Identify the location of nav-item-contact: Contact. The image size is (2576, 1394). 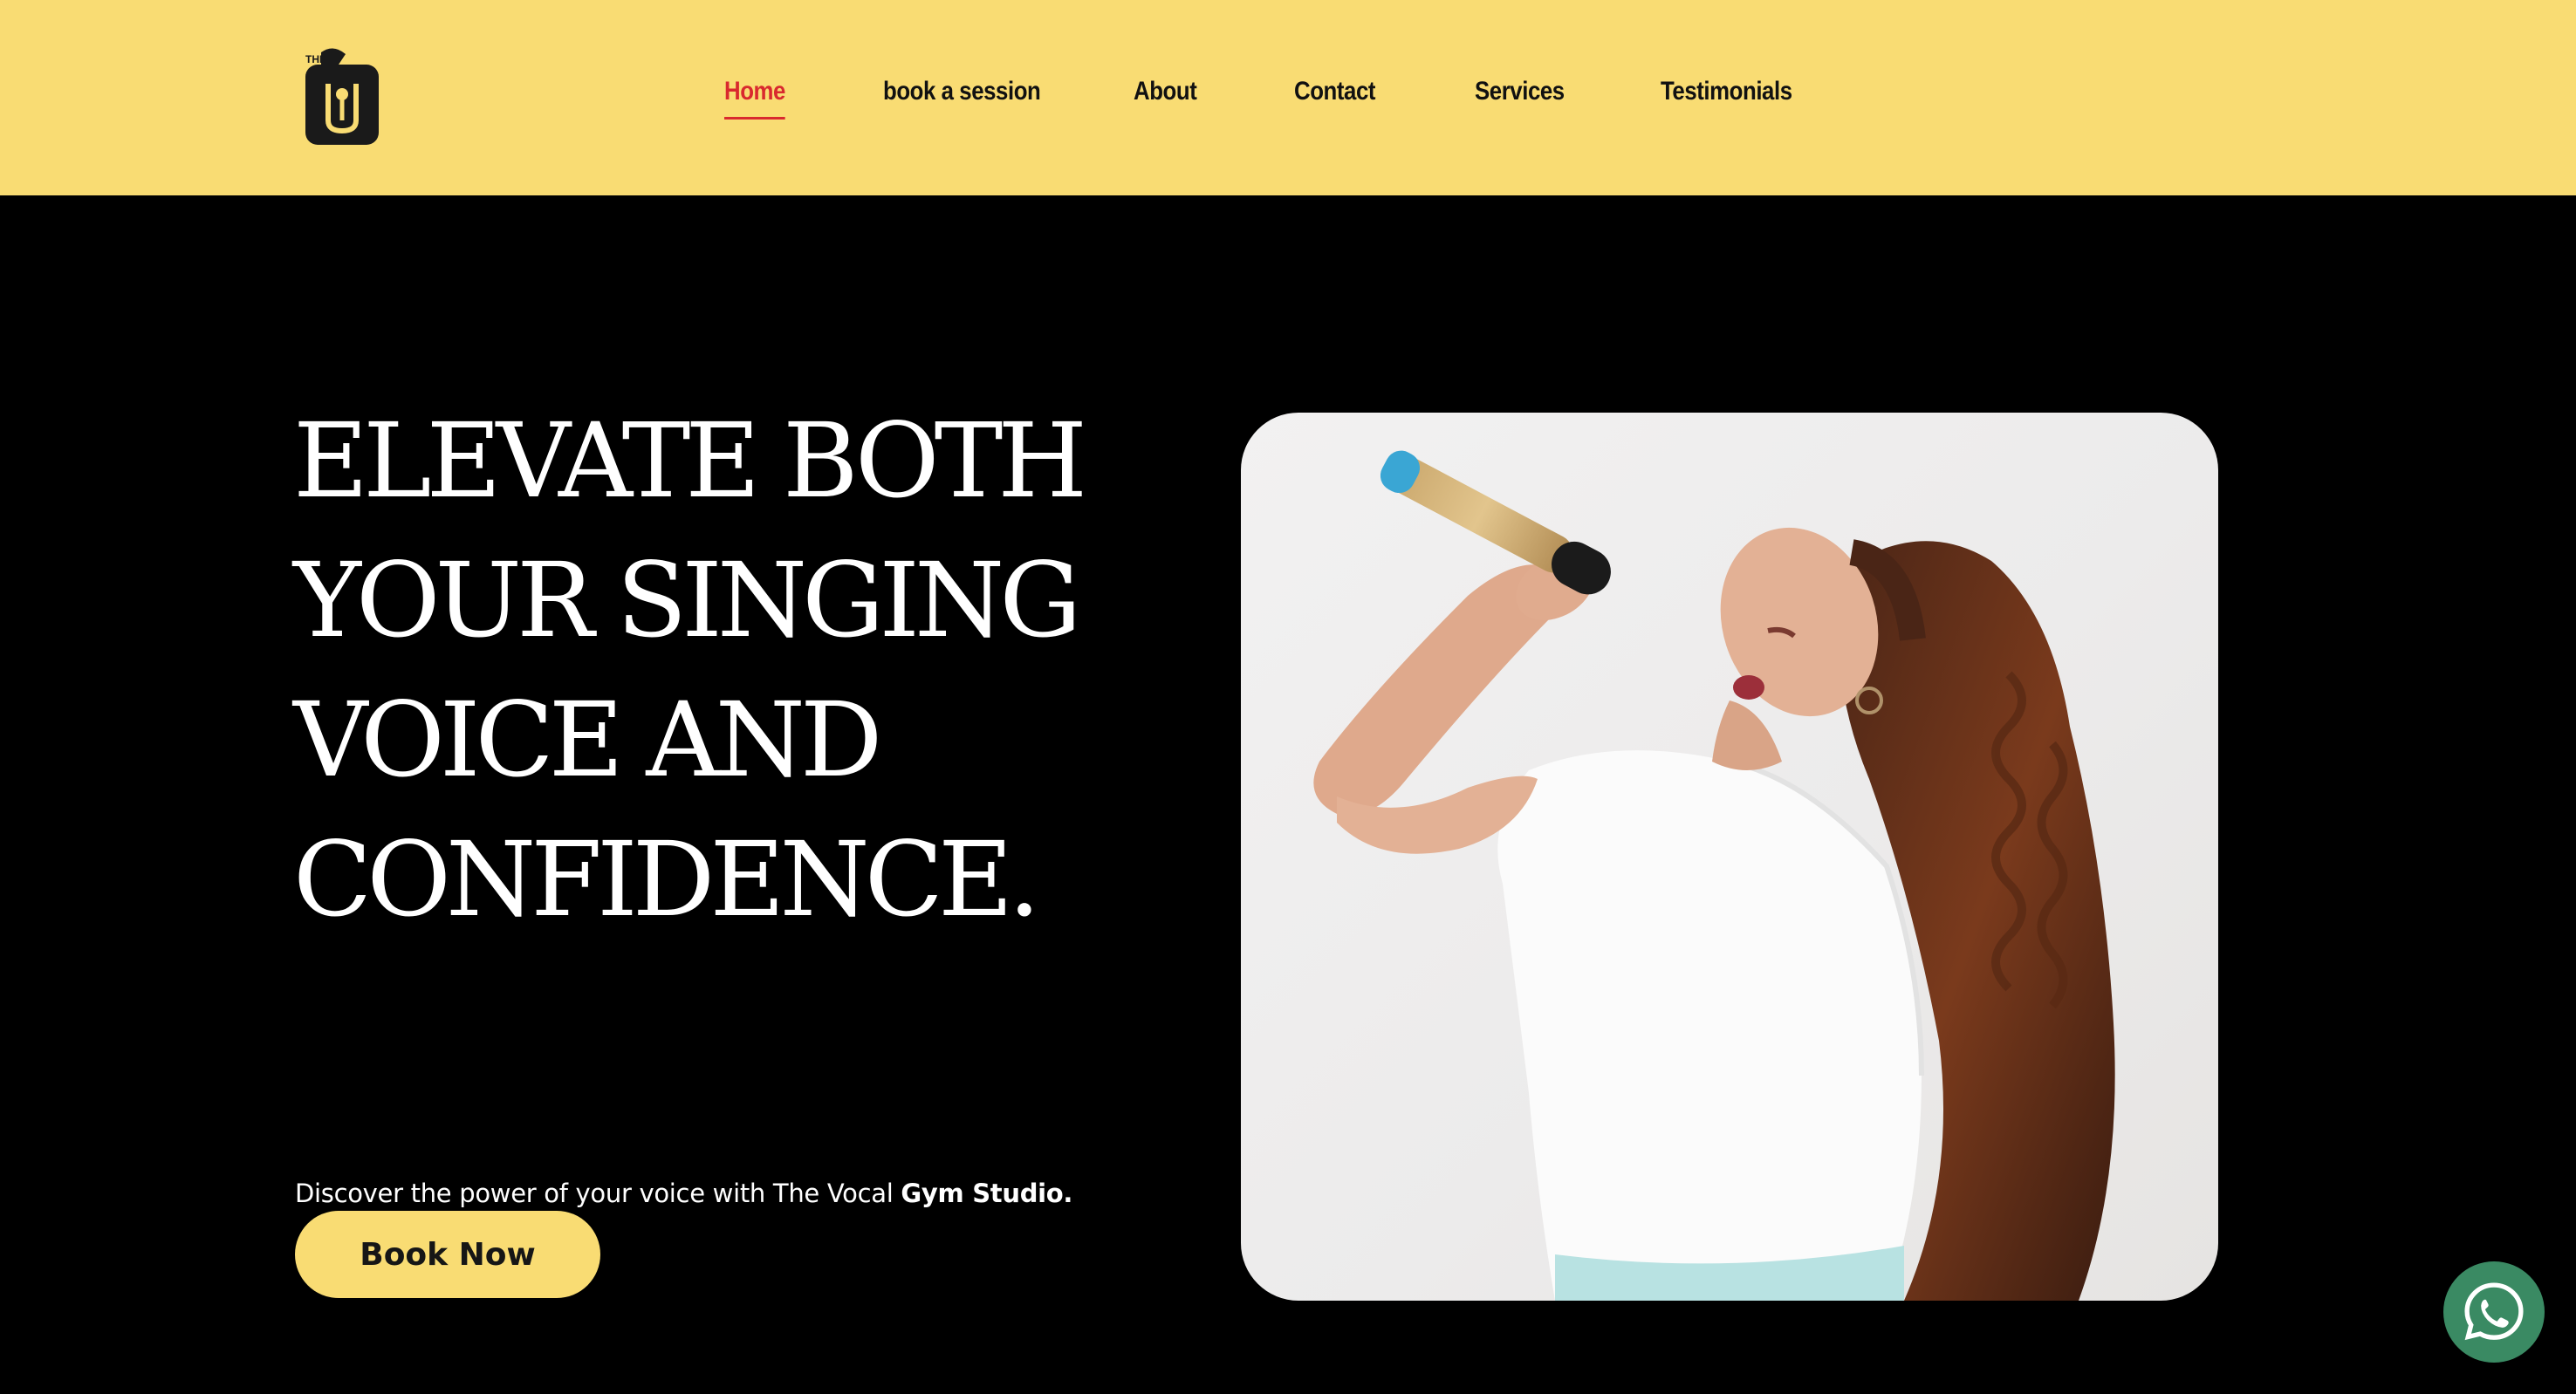
(1335, 91).